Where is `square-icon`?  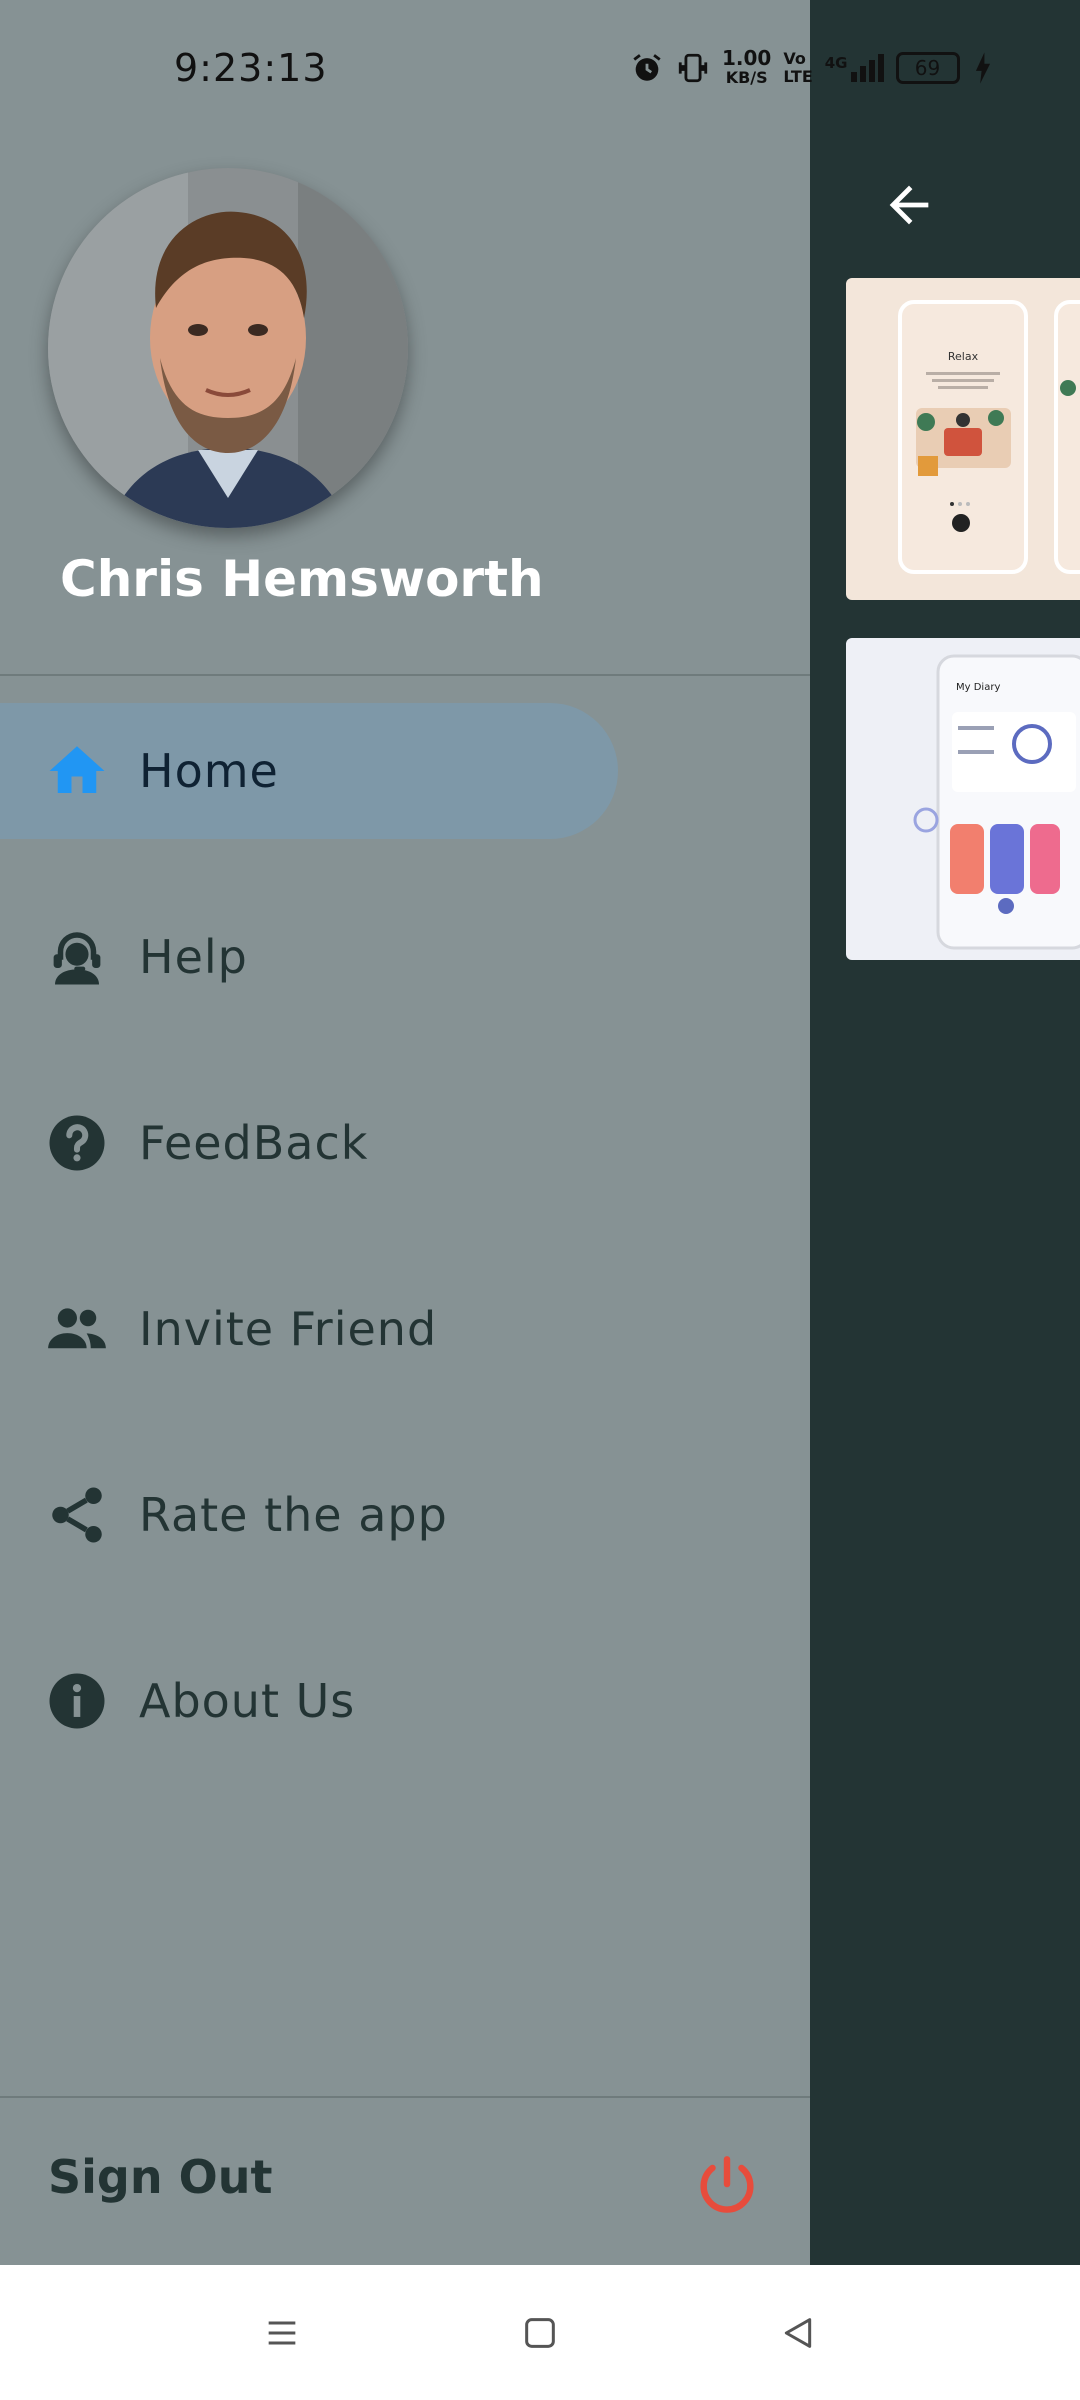
square-icon is located at coordinates (540, 2332).